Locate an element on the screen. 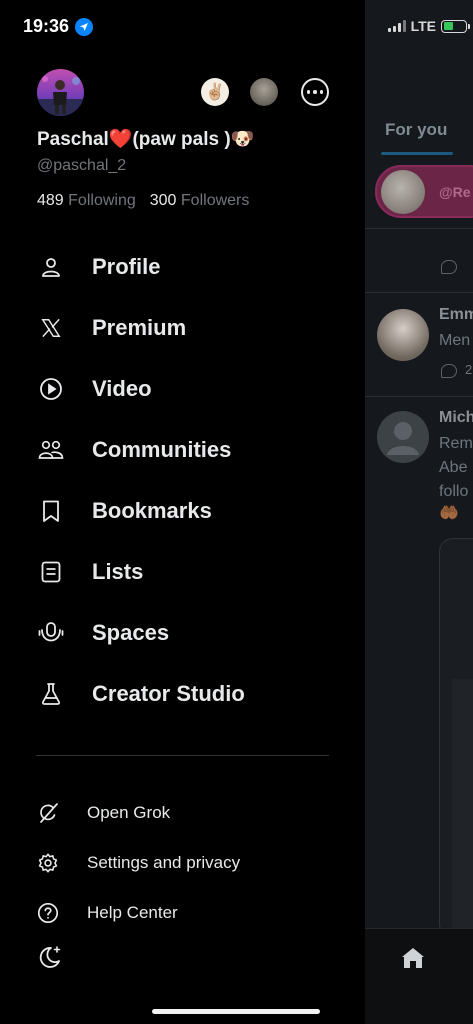 The width and height of the screenshot is (473, 1024). nav-item-bookmarks: Bookmarks is located at coordinates (182, 511).